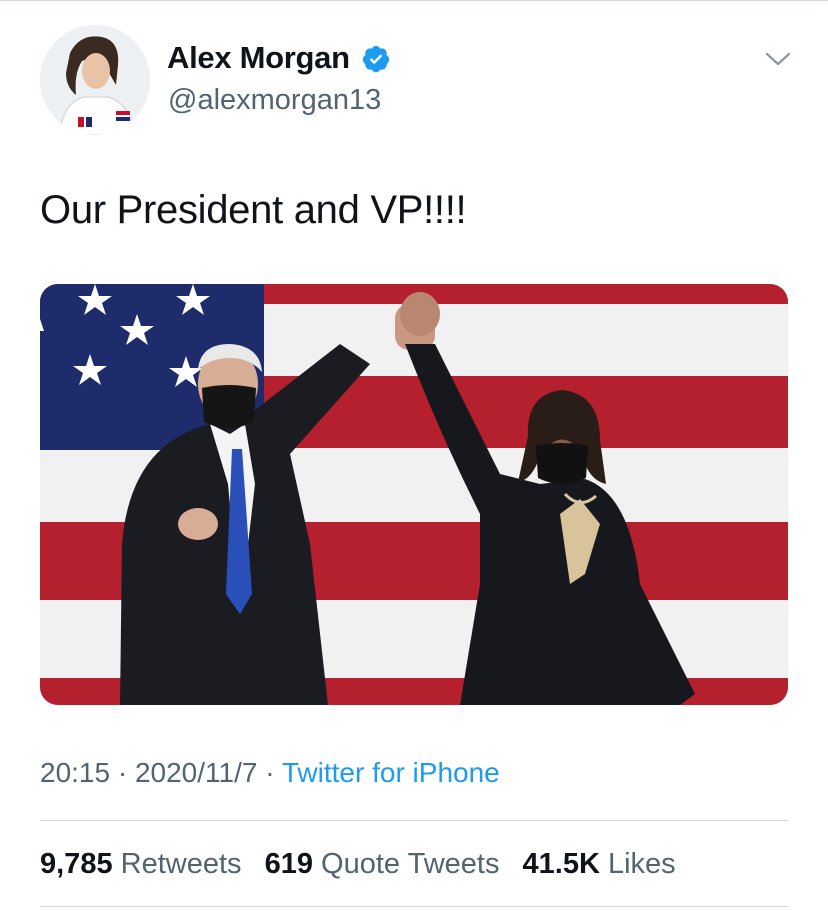 This screenshot has width=828, height=910. I want to click on tweet-text: Our President and VP!!!!, so click(253, 210).